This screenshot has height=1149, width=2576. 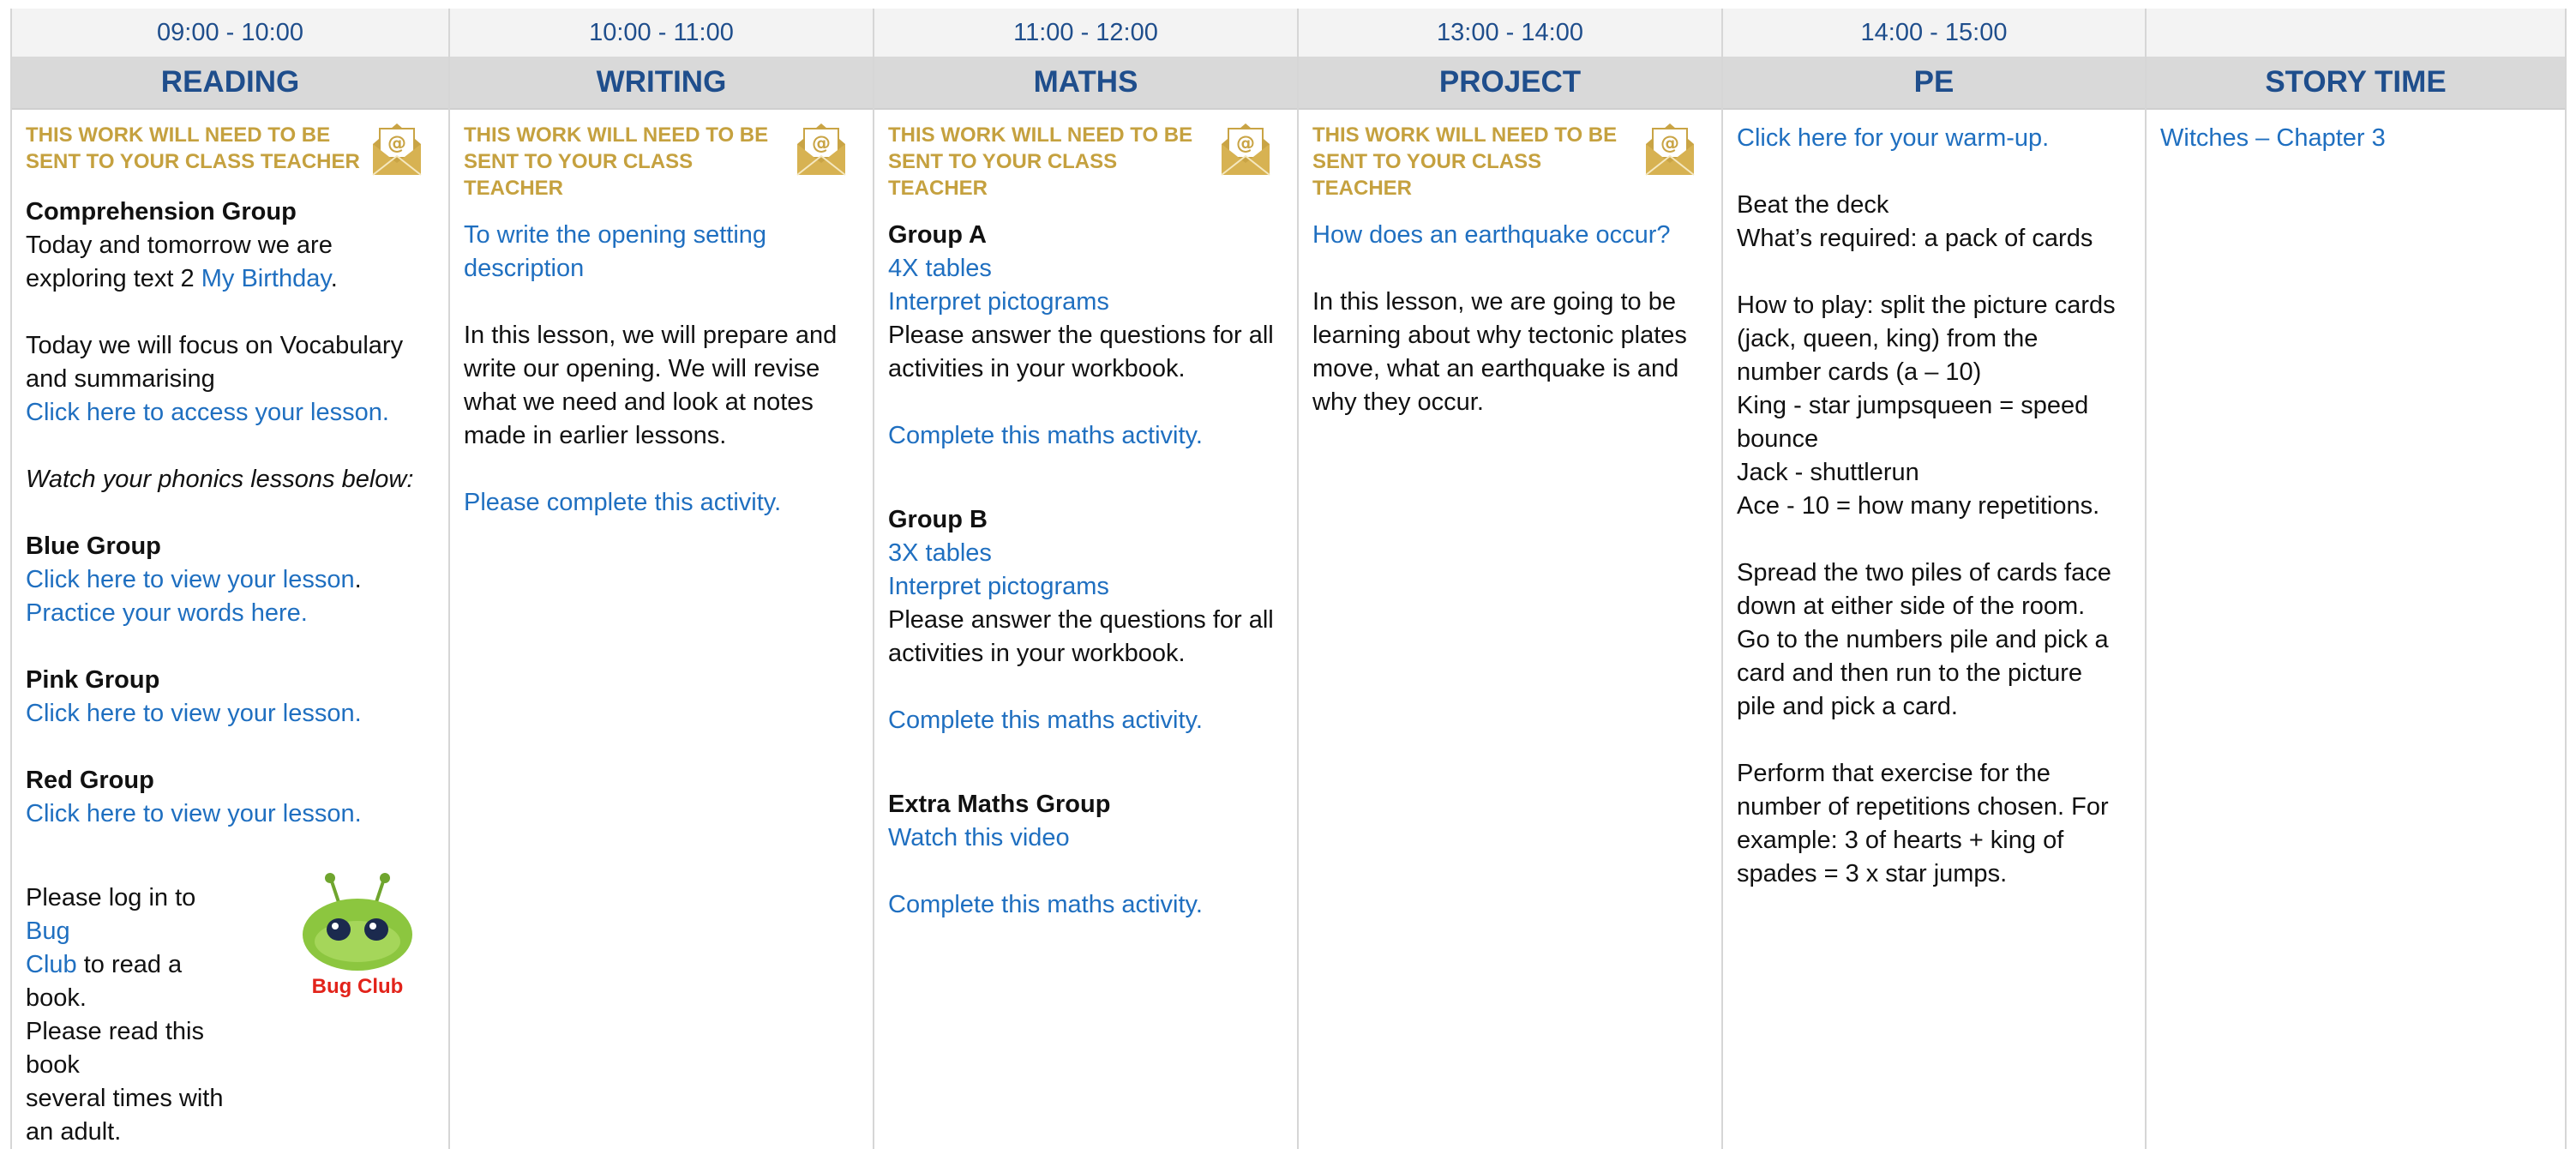 I want to click on text-line: spades = 3 x star jumps., so click(x=1872, y=873).